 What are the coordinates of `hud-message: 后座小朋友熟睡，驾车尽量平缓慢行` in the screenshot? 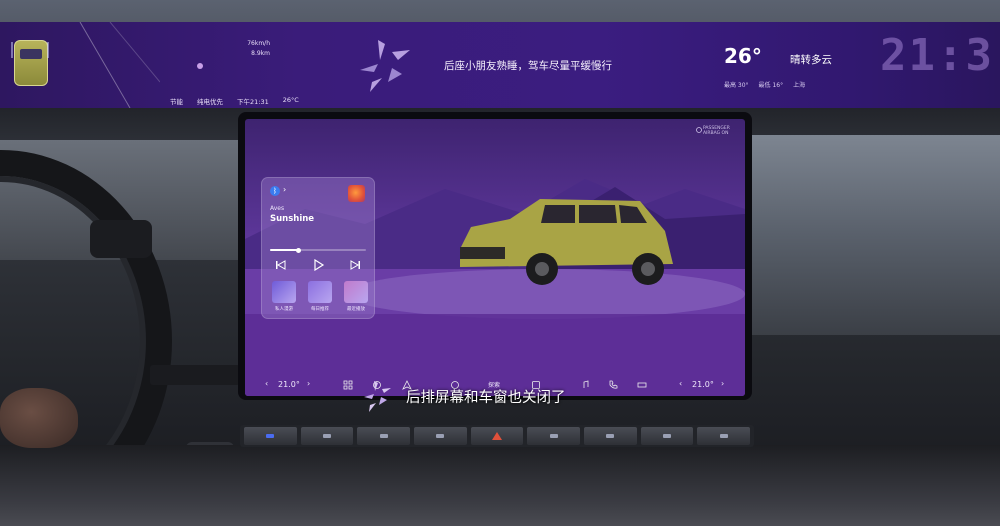 It's located at (528, 66).